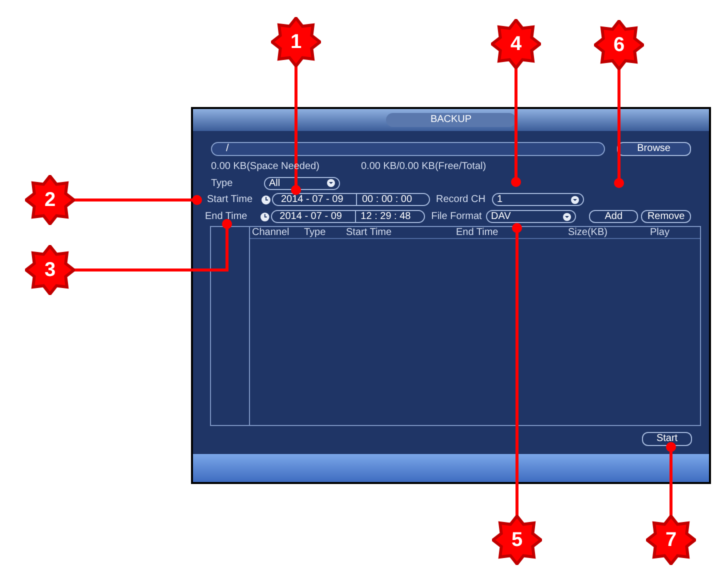  Describe the element at coordinates (457, 217) in the screenshot. I see `file-format-label: File Format` at that location.